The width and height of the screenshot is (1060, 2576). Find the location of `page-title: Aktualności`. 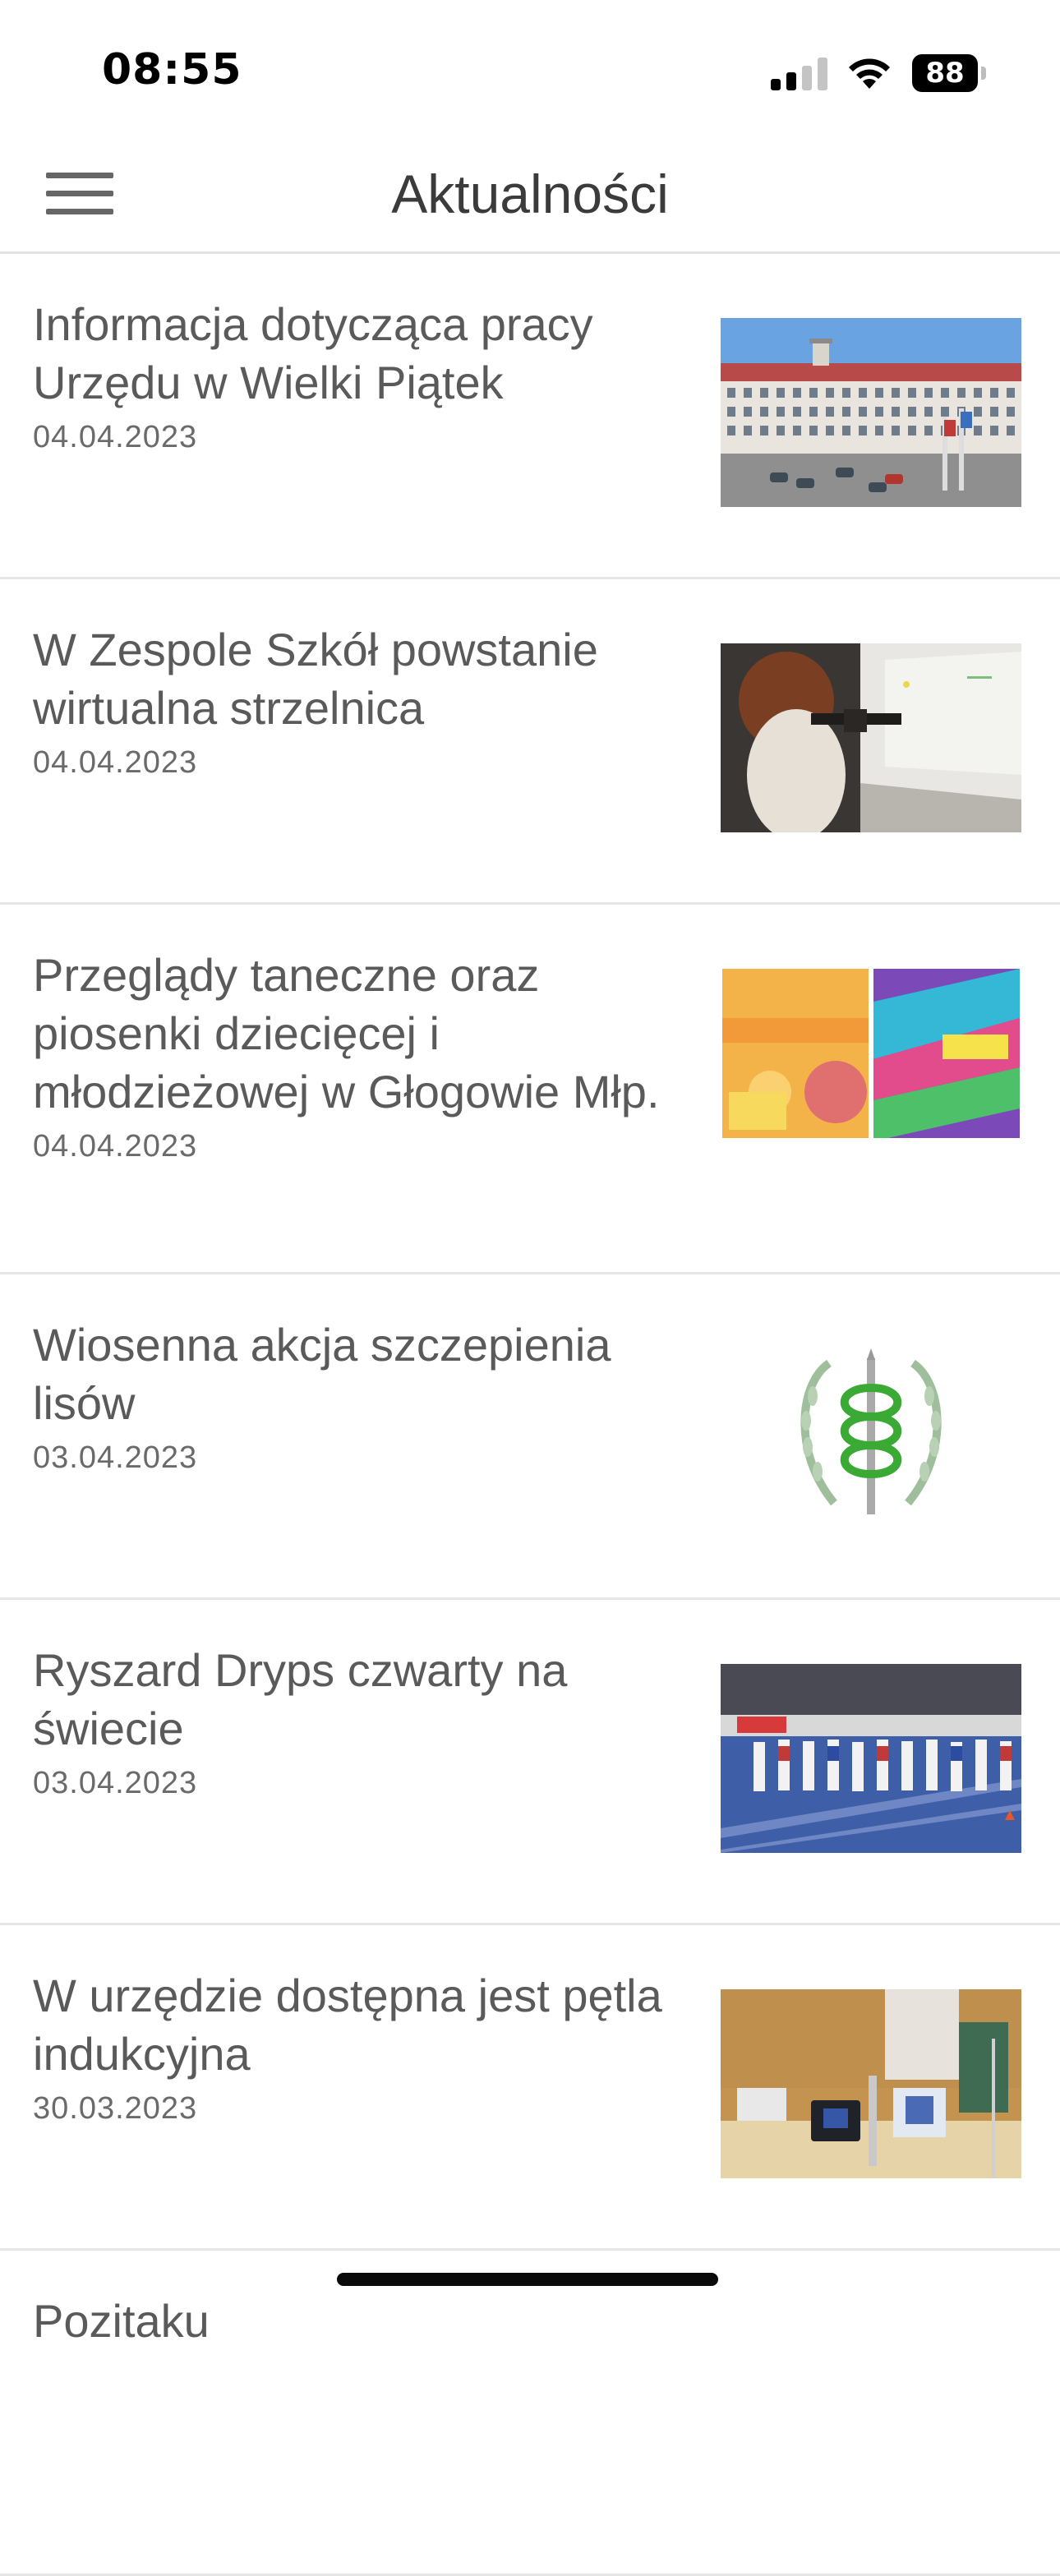

page-title: Aktualności is located at coordinates (530, 194).